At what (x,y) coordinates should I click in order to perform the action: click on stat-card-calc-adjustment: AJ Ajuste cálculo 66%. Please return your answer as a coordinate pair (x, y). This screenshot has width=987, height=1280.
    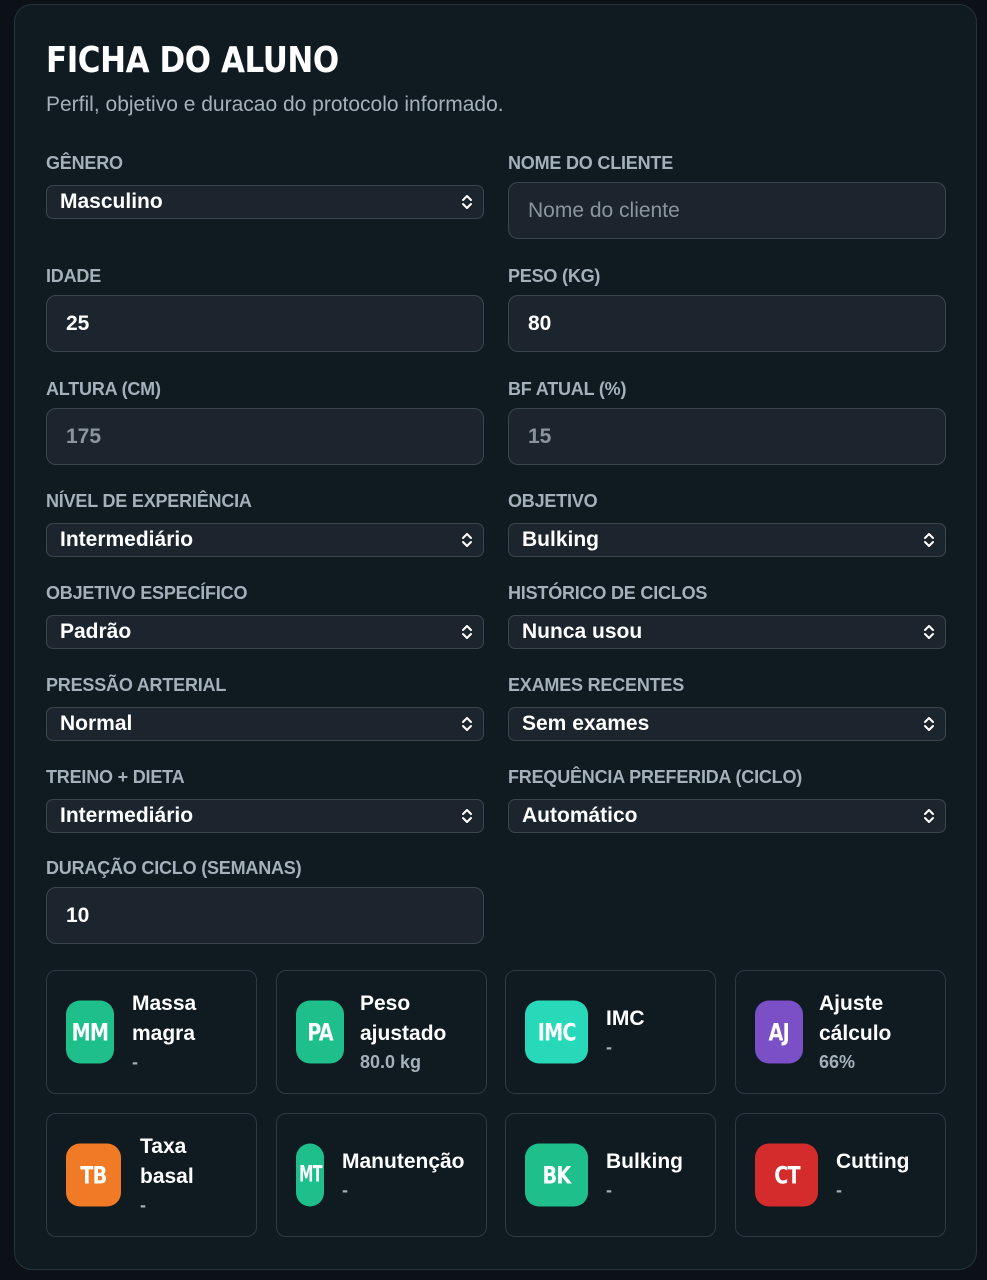
    Looking at the image, I should click on (840, 1032).